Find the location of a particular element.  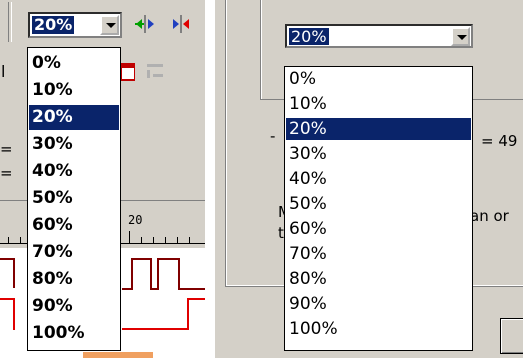

toolbar-separator is located at coordinates (10, 22).